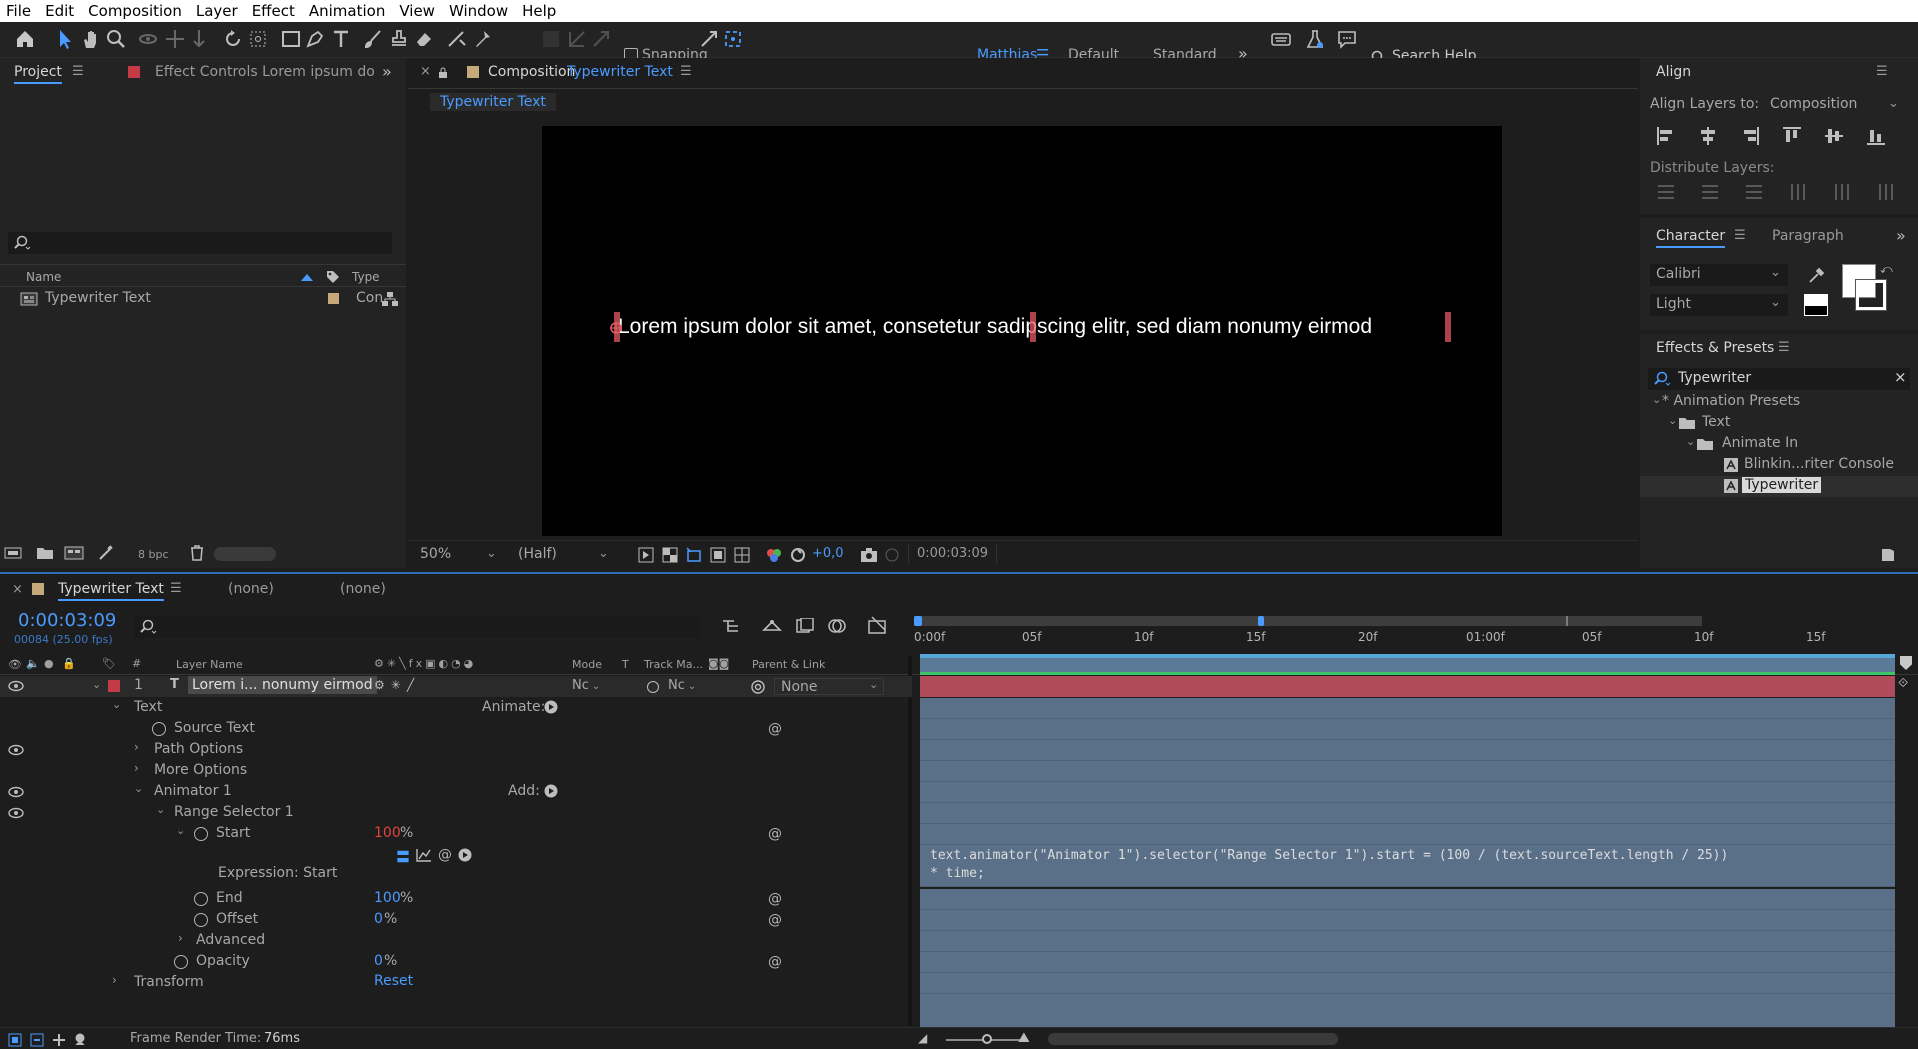 Image resolution: width=1918 pixels, height=1049 pixels. Describe the element at coordinates (259, 40) in the screenshot. I see `anchor-point-tool-icon` at that location.